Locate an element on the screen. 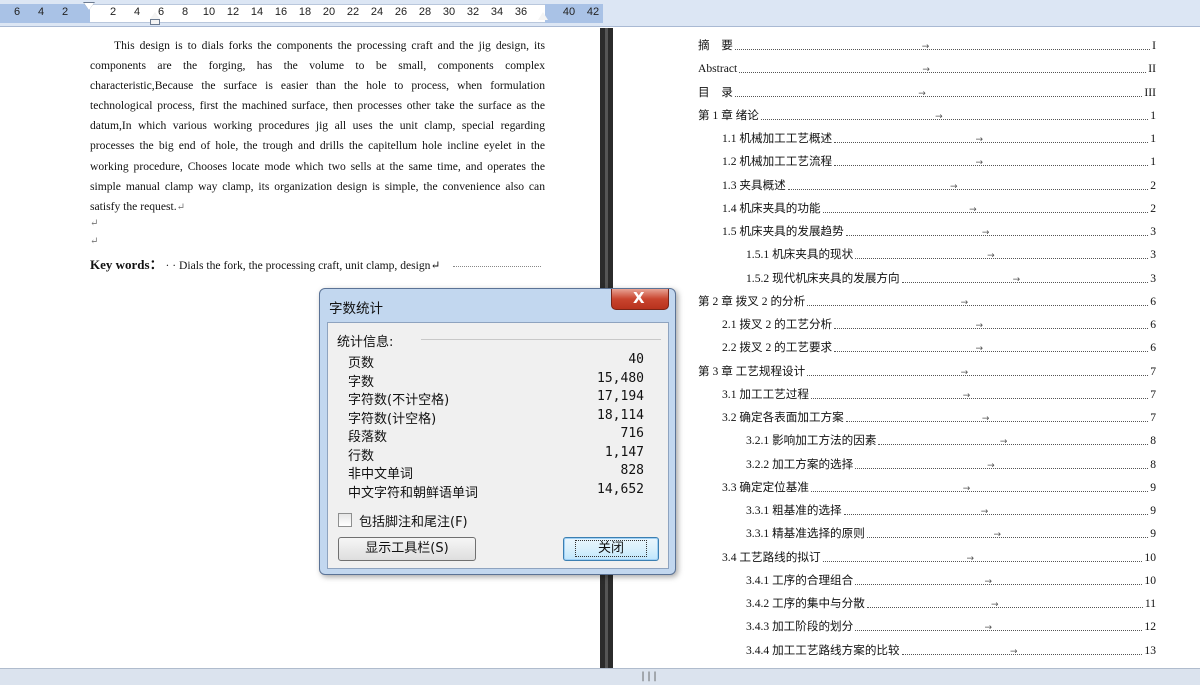 This screenshot has height=685, width=1200. dialog-close-x-button: X is located at coordinates (640, 299).